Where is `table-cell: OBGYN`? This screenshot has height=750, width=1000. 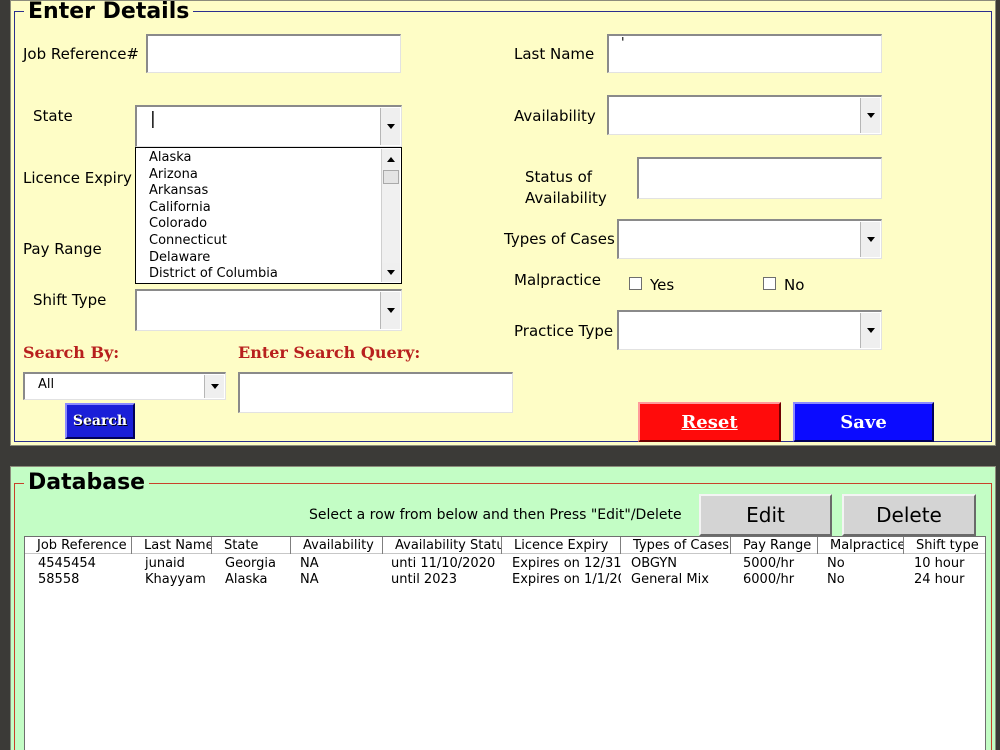
table-cell: OBGYN is located at coordinates (654, 563).